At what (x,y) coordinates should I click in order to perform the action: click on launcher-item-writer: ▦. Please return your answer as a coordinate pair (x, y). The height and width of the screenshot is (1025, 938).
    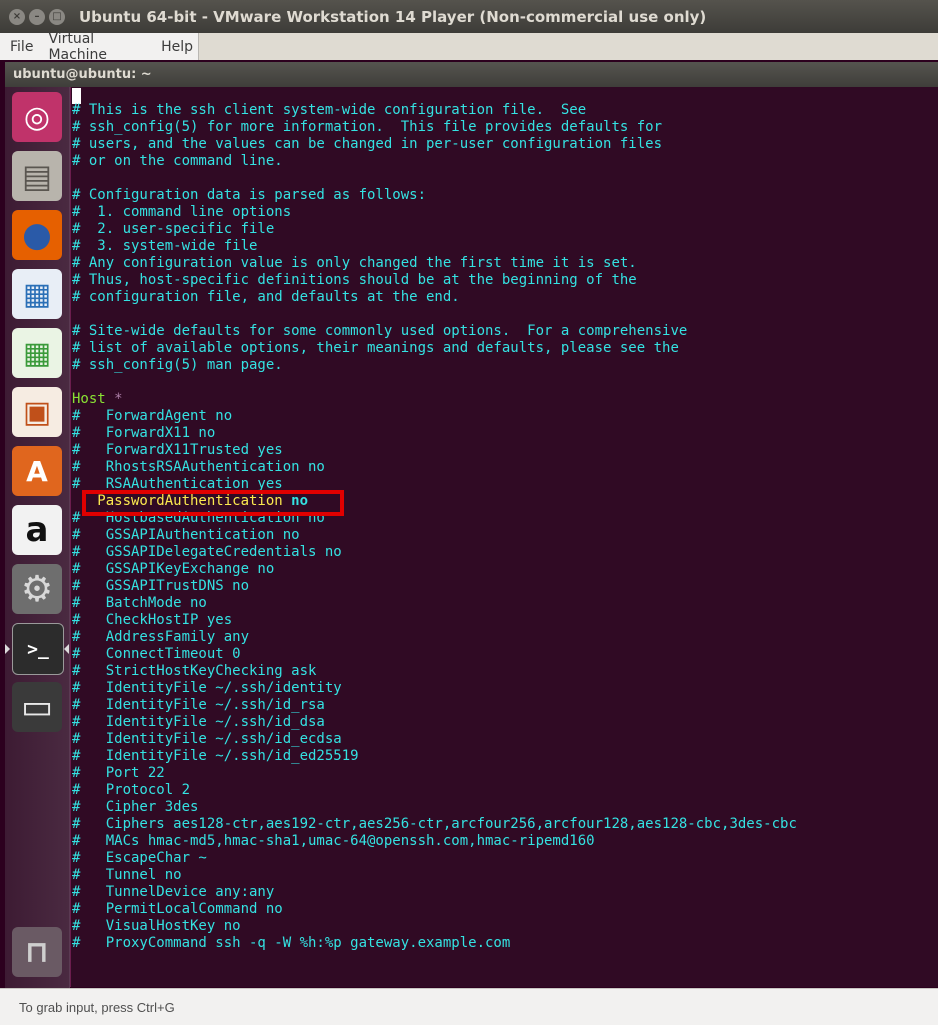
    Looking at the image, I should click on (37, 294).